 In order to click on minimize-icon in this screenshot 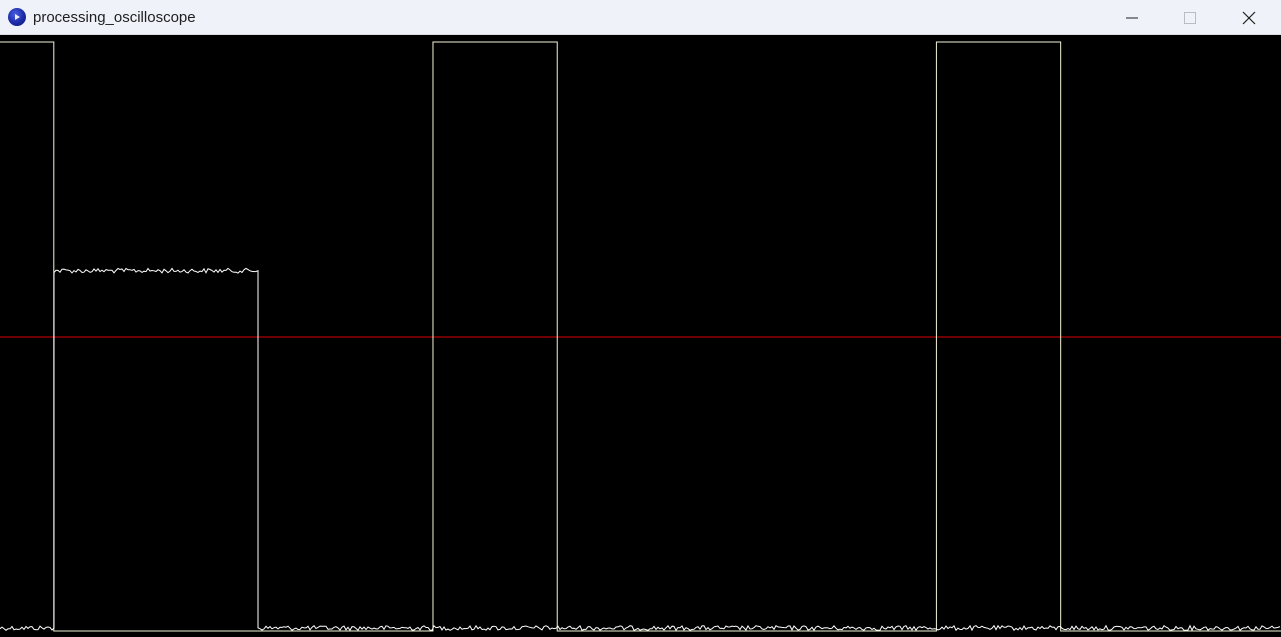, I will do `click(1132, 18)`.